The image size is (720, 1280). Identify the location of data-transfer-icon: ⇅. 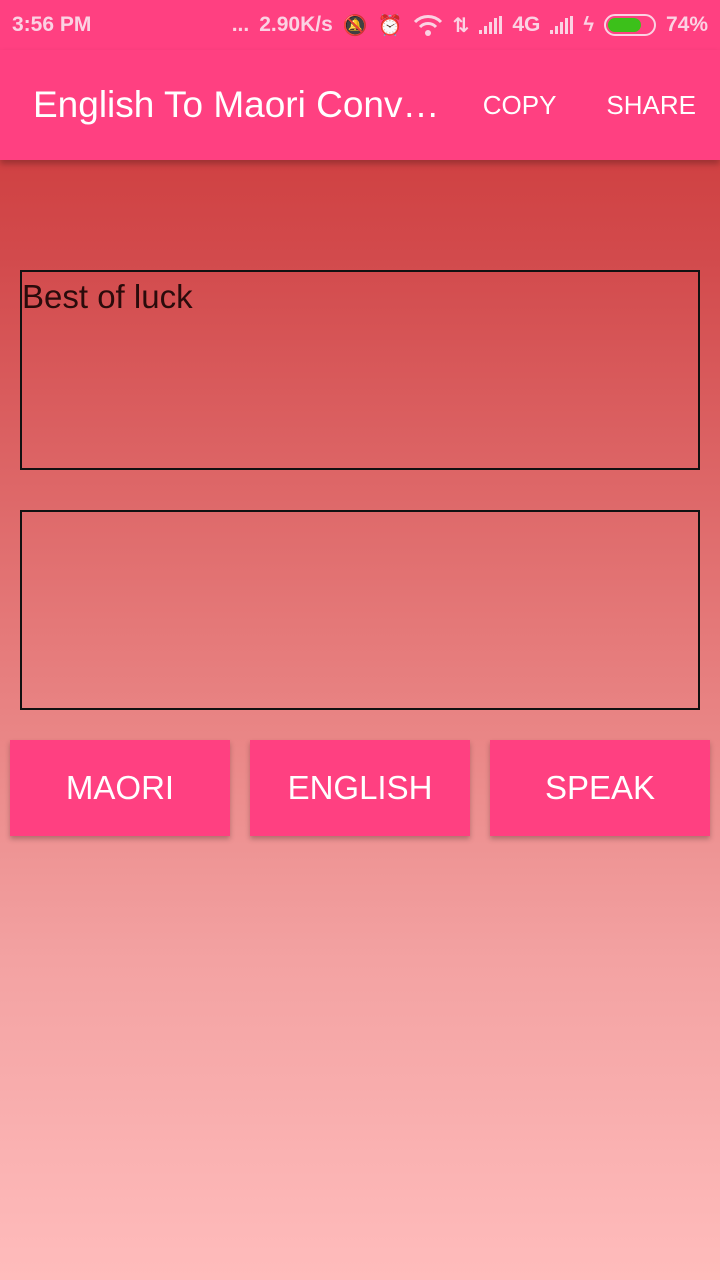
(461, 25).